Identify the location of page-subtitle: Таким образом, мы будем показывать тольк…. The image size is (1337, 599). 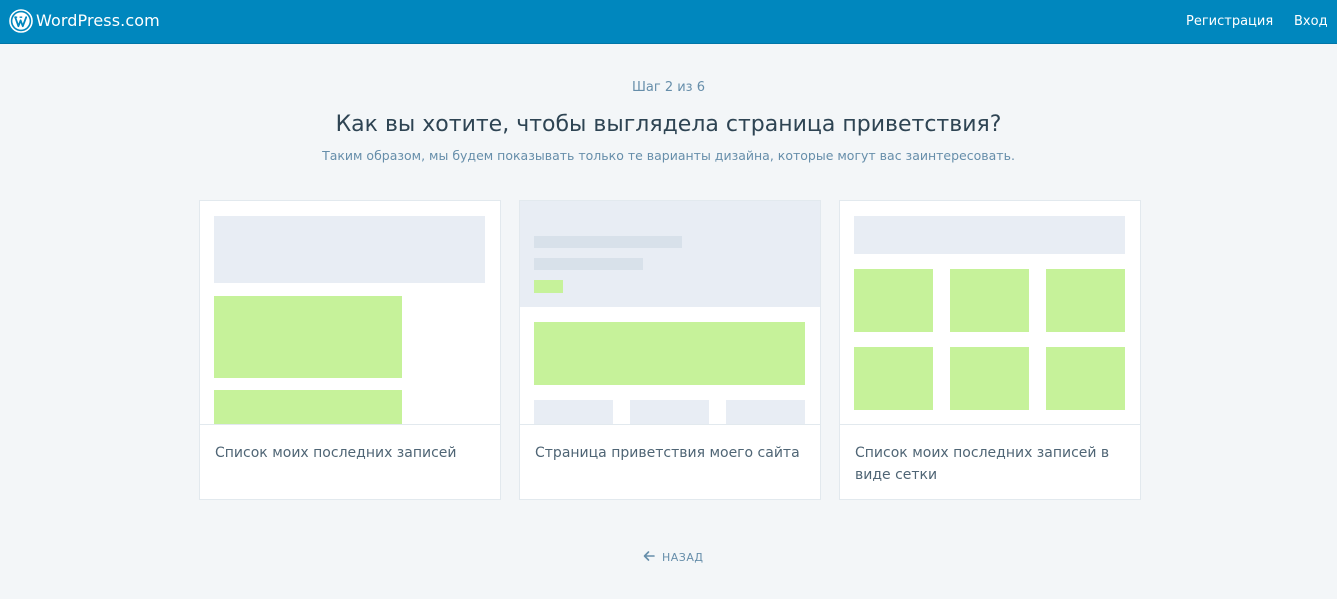
(668, 155).